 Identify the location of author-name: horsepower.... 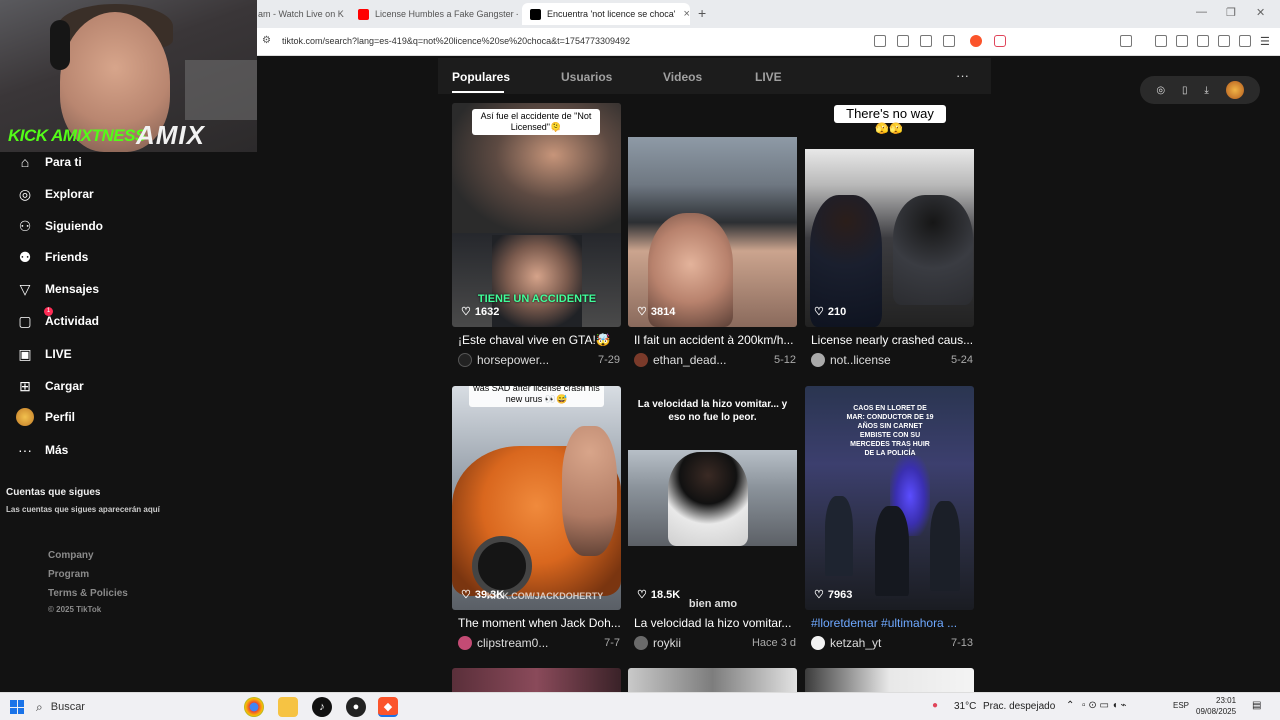
(513, 360).